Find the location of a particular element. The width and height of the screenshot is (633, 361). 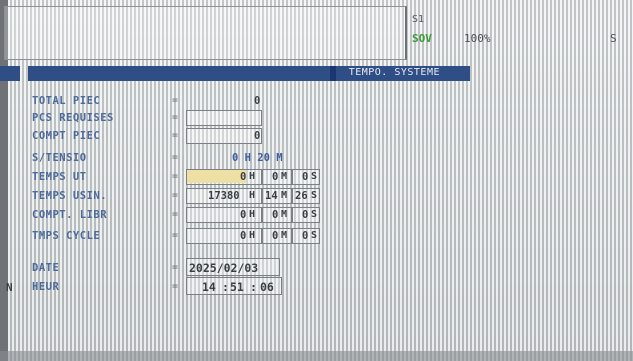

heur-label: HEUR is located at coordinates (46, 287).